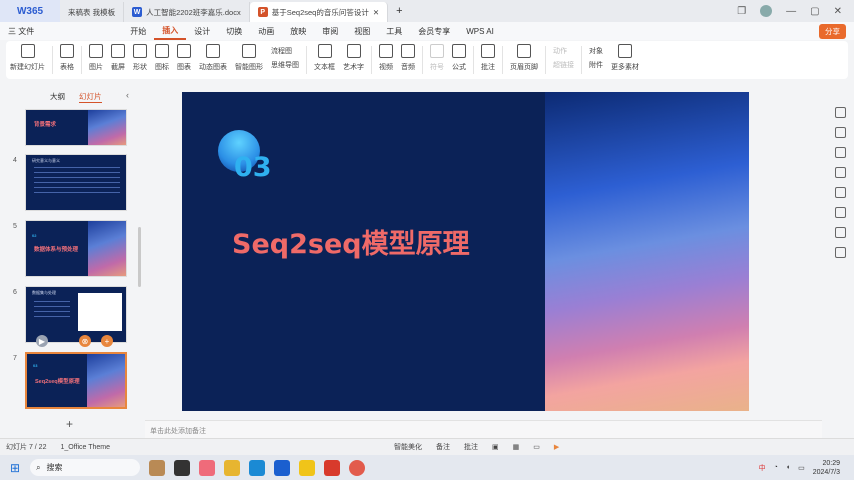  What do you see at coordinates (69, 424) in the screenshot?
I see `add-slide-button: +` at bounding box center [69, 424].